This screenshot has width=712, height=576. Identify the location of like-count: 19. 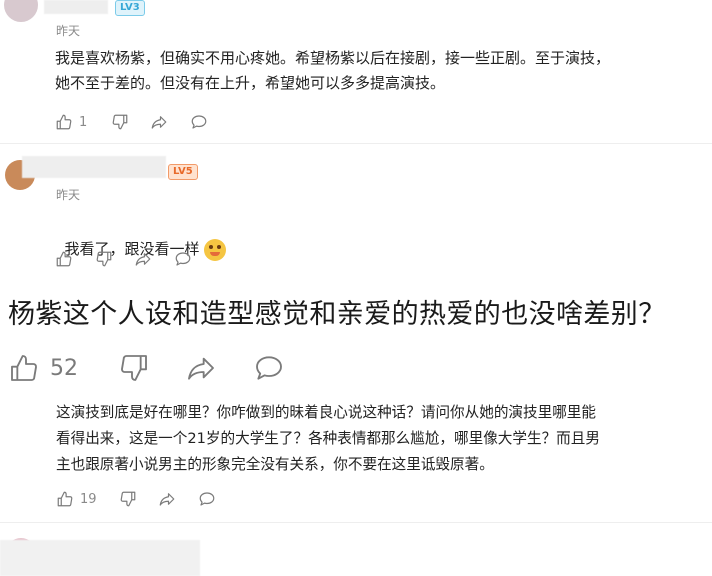
(88, 499).